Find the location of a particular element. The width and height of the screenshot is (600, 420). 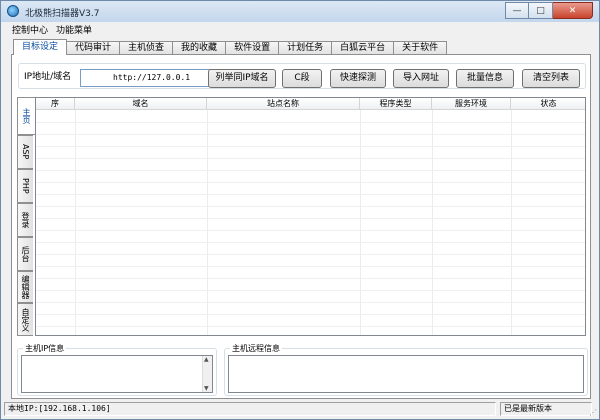

tab-target: 目标设定 is located at coordinates (40, 47).